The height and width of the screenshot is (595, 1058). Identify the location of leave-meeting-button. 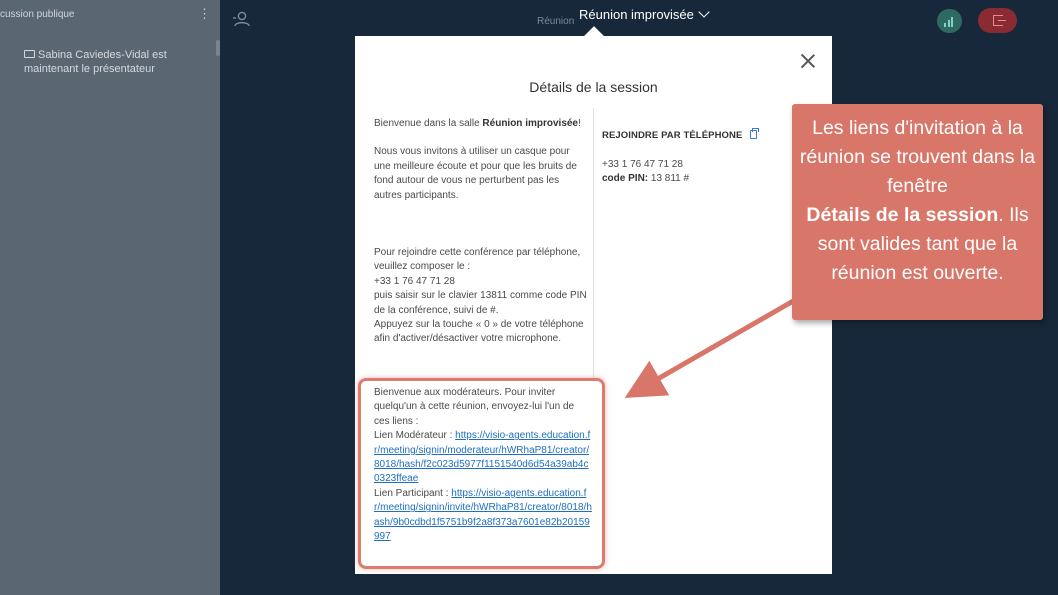
(997, 20).